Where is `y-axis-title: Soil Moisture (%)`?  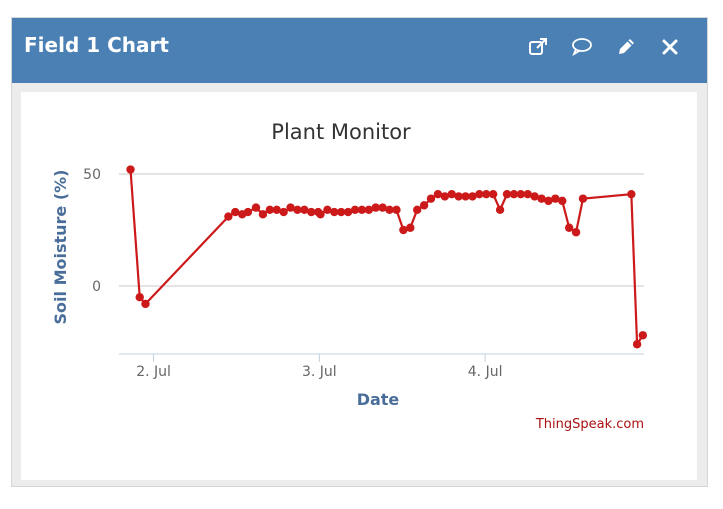 y-axis-title: Soil Moisture (%) is located at coordinates (60, 247).